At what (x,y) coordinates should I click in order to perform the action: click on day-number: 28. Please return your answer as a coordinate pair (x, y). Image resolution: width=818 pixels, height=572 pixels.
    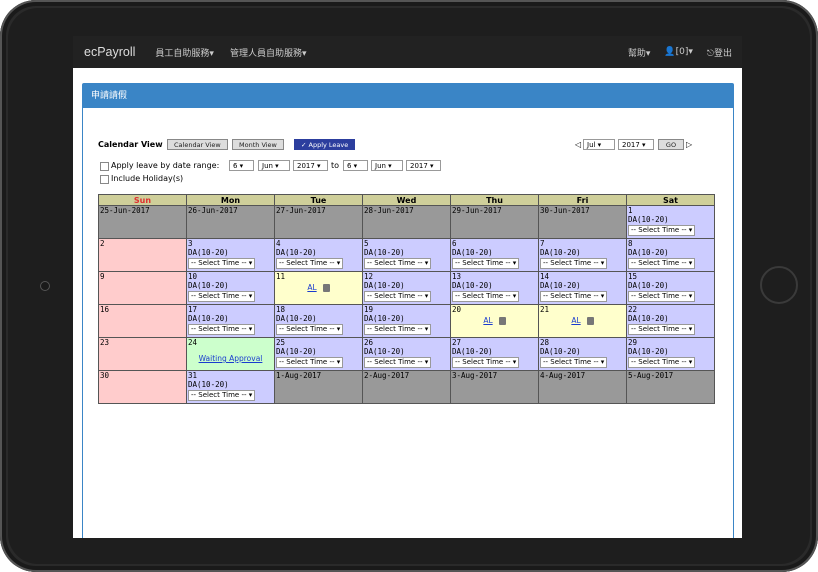
    Looking at the image, I should click on (545, 343).